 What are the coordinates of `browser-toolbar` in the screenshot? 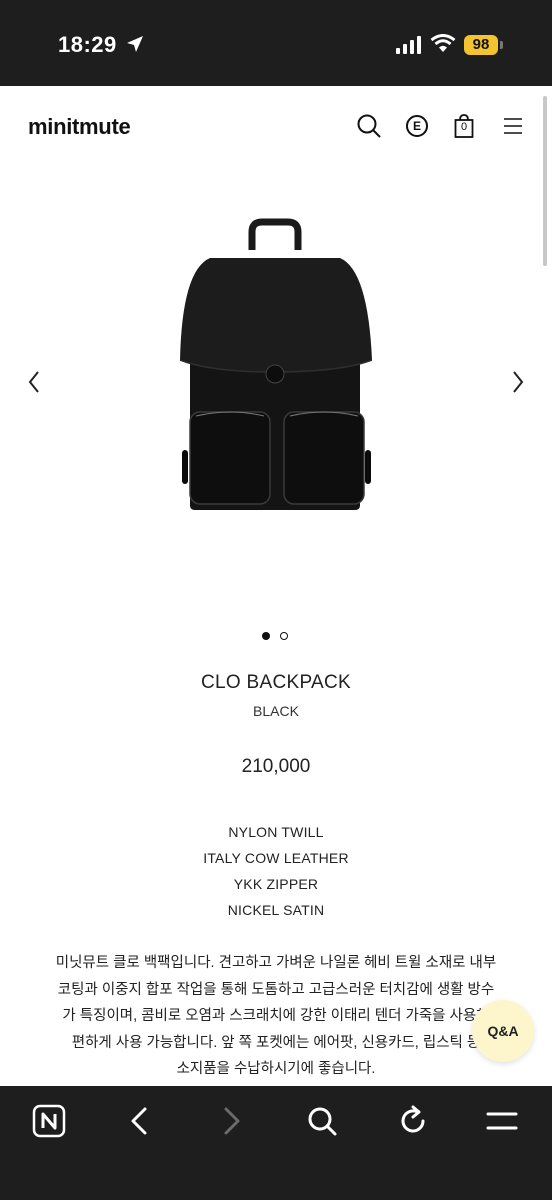 It's located at (276, 1143).